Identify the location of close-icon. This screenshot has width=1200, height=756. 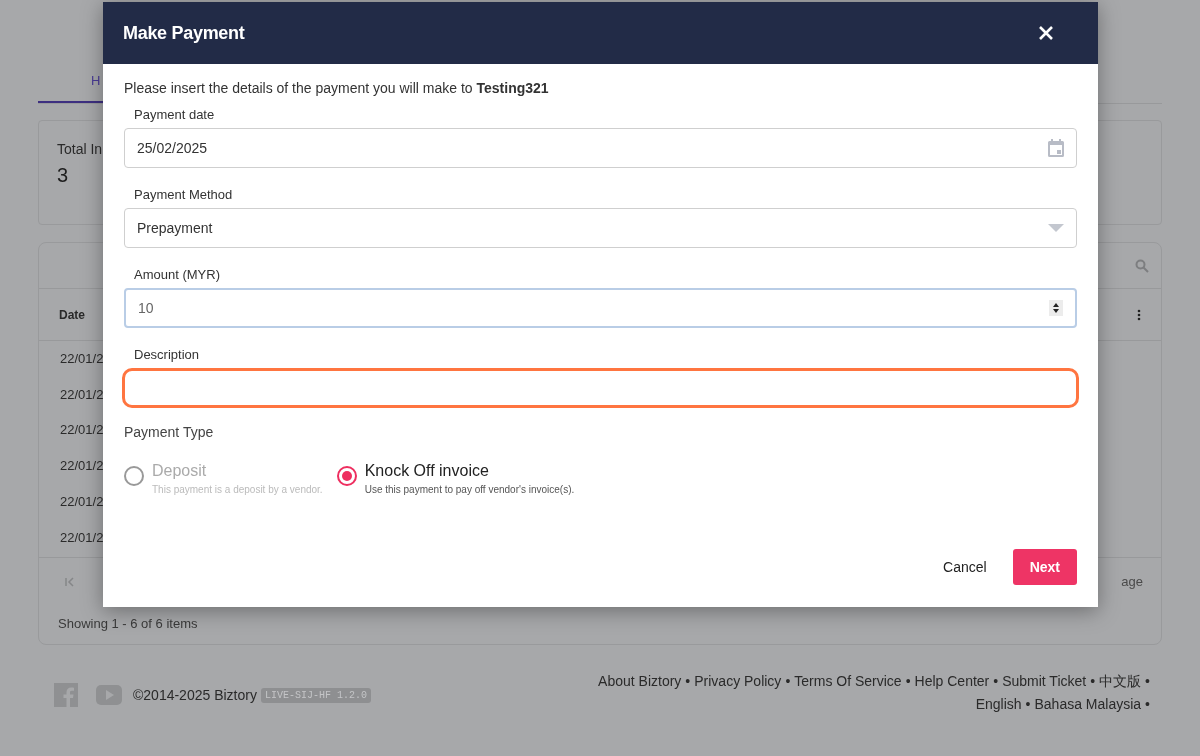
(1046, 33).